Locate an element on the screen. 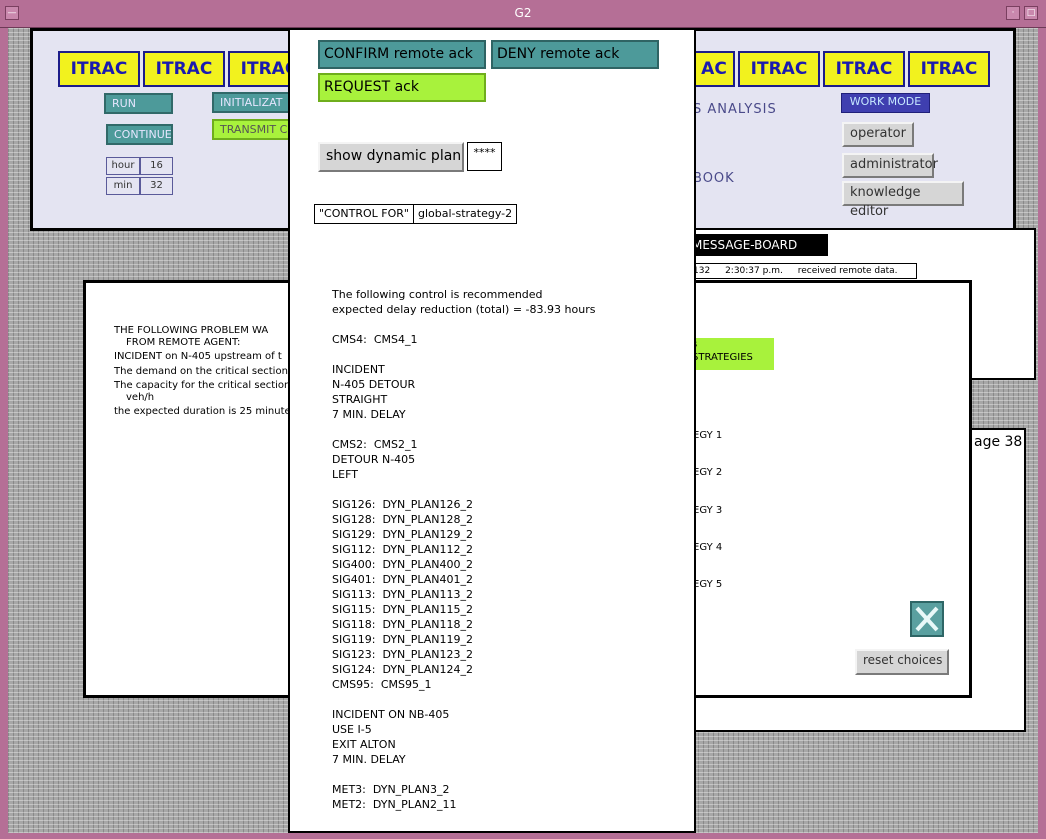 The image size is (1046, 839). work-mode-label: WORK MODE is located at coordinates (885, 103).